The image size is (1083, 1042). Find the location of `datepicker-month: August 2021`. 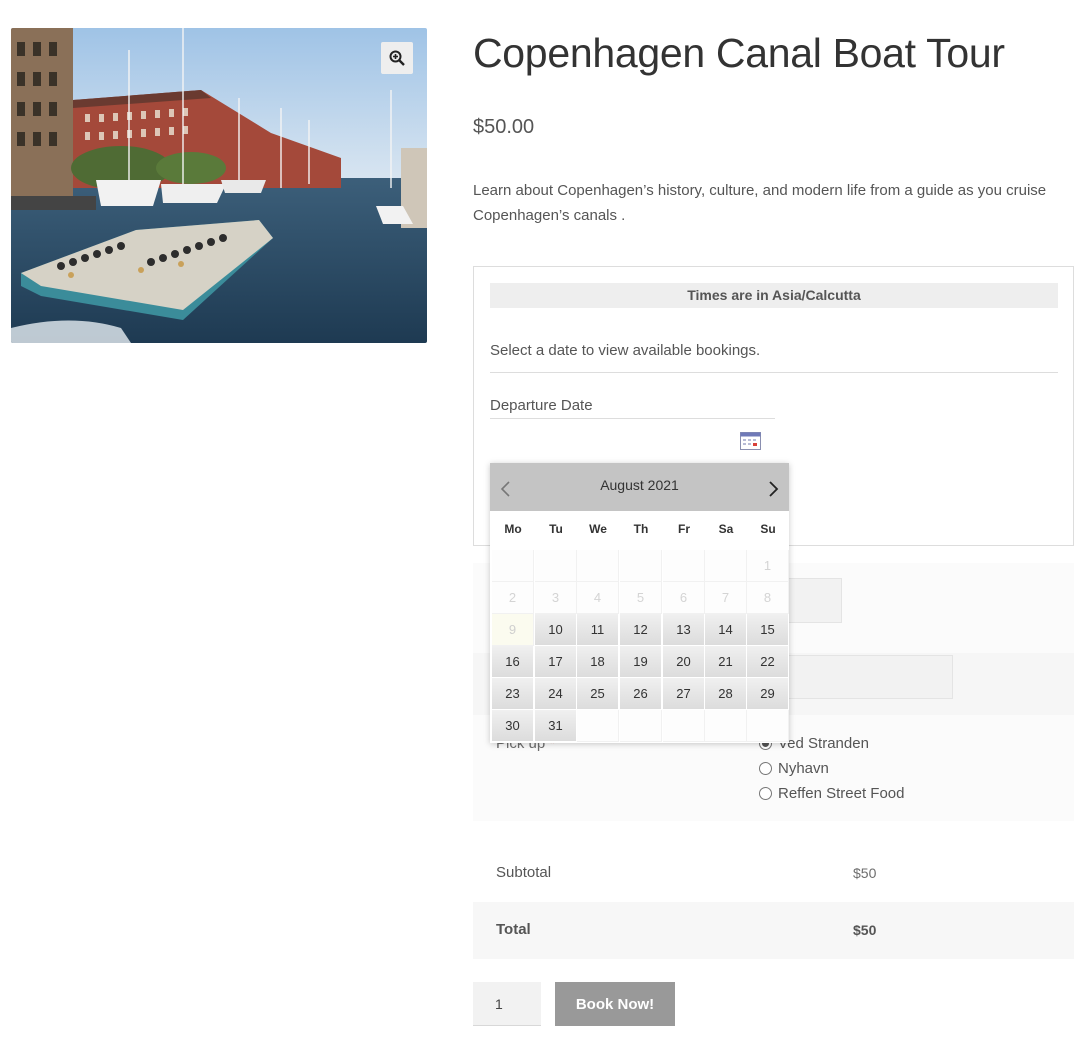

datepicker-month: August 2021 is located at coordinates (639, 485).